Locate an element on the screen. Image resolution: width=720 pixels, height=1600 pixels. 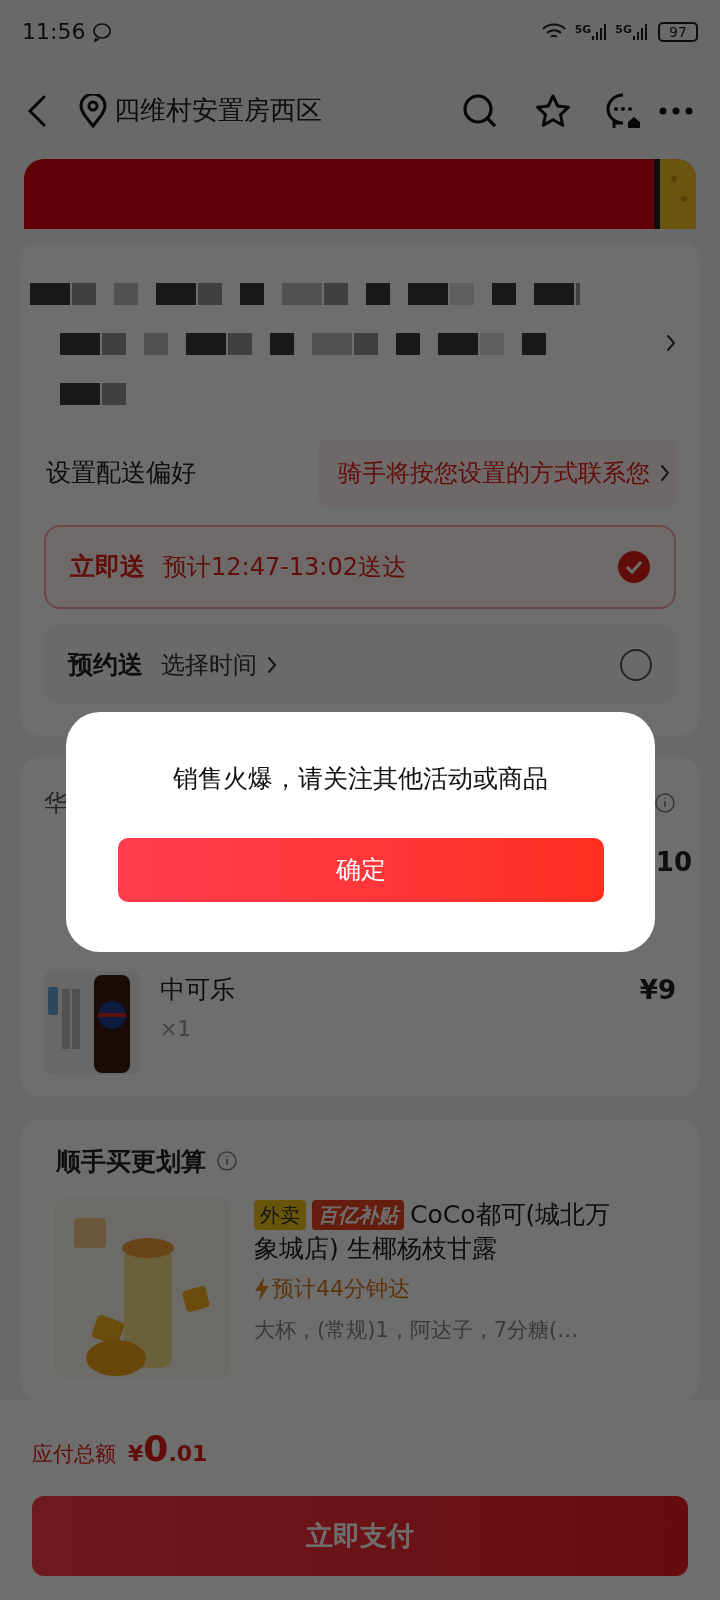
total-amount: ¥0.01 is located at coordinates (168, 1449).